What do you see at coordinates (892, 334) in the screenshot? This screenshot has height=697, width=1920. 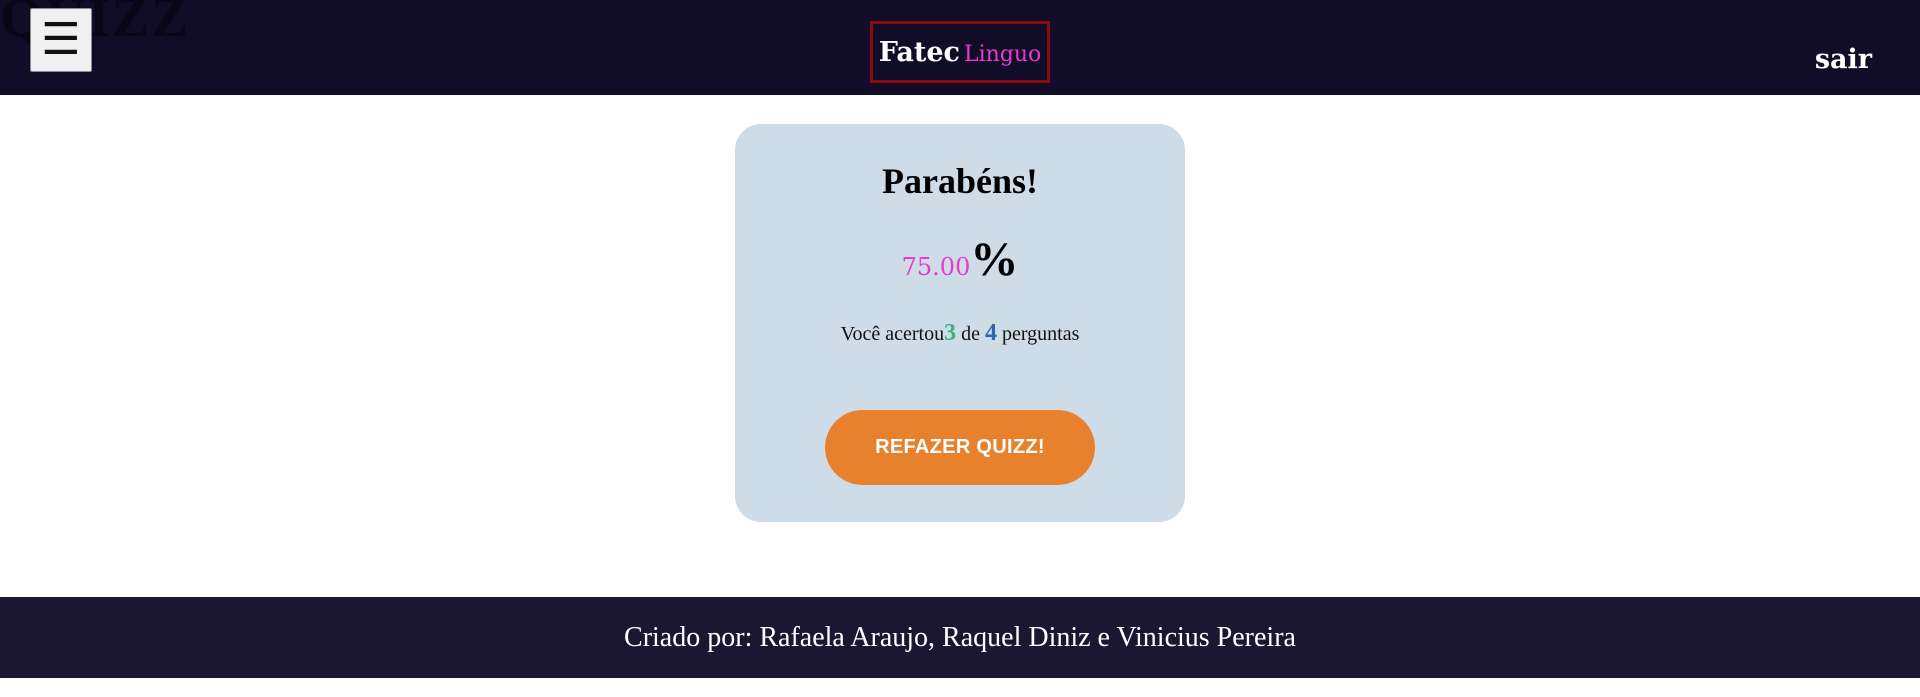 I see `summary-prefix: Você acertou` at bounding box center [892, 334].